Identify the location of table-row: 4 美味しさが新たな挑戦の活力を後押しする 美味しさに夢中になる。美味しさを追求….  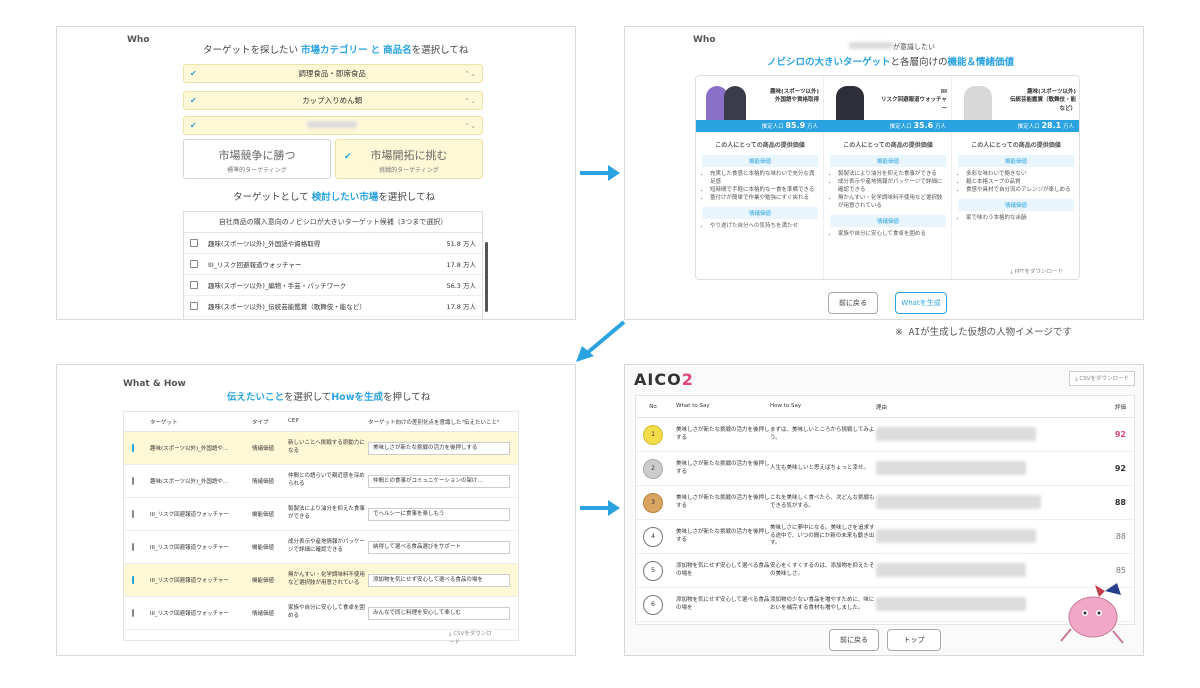
(885, 537).